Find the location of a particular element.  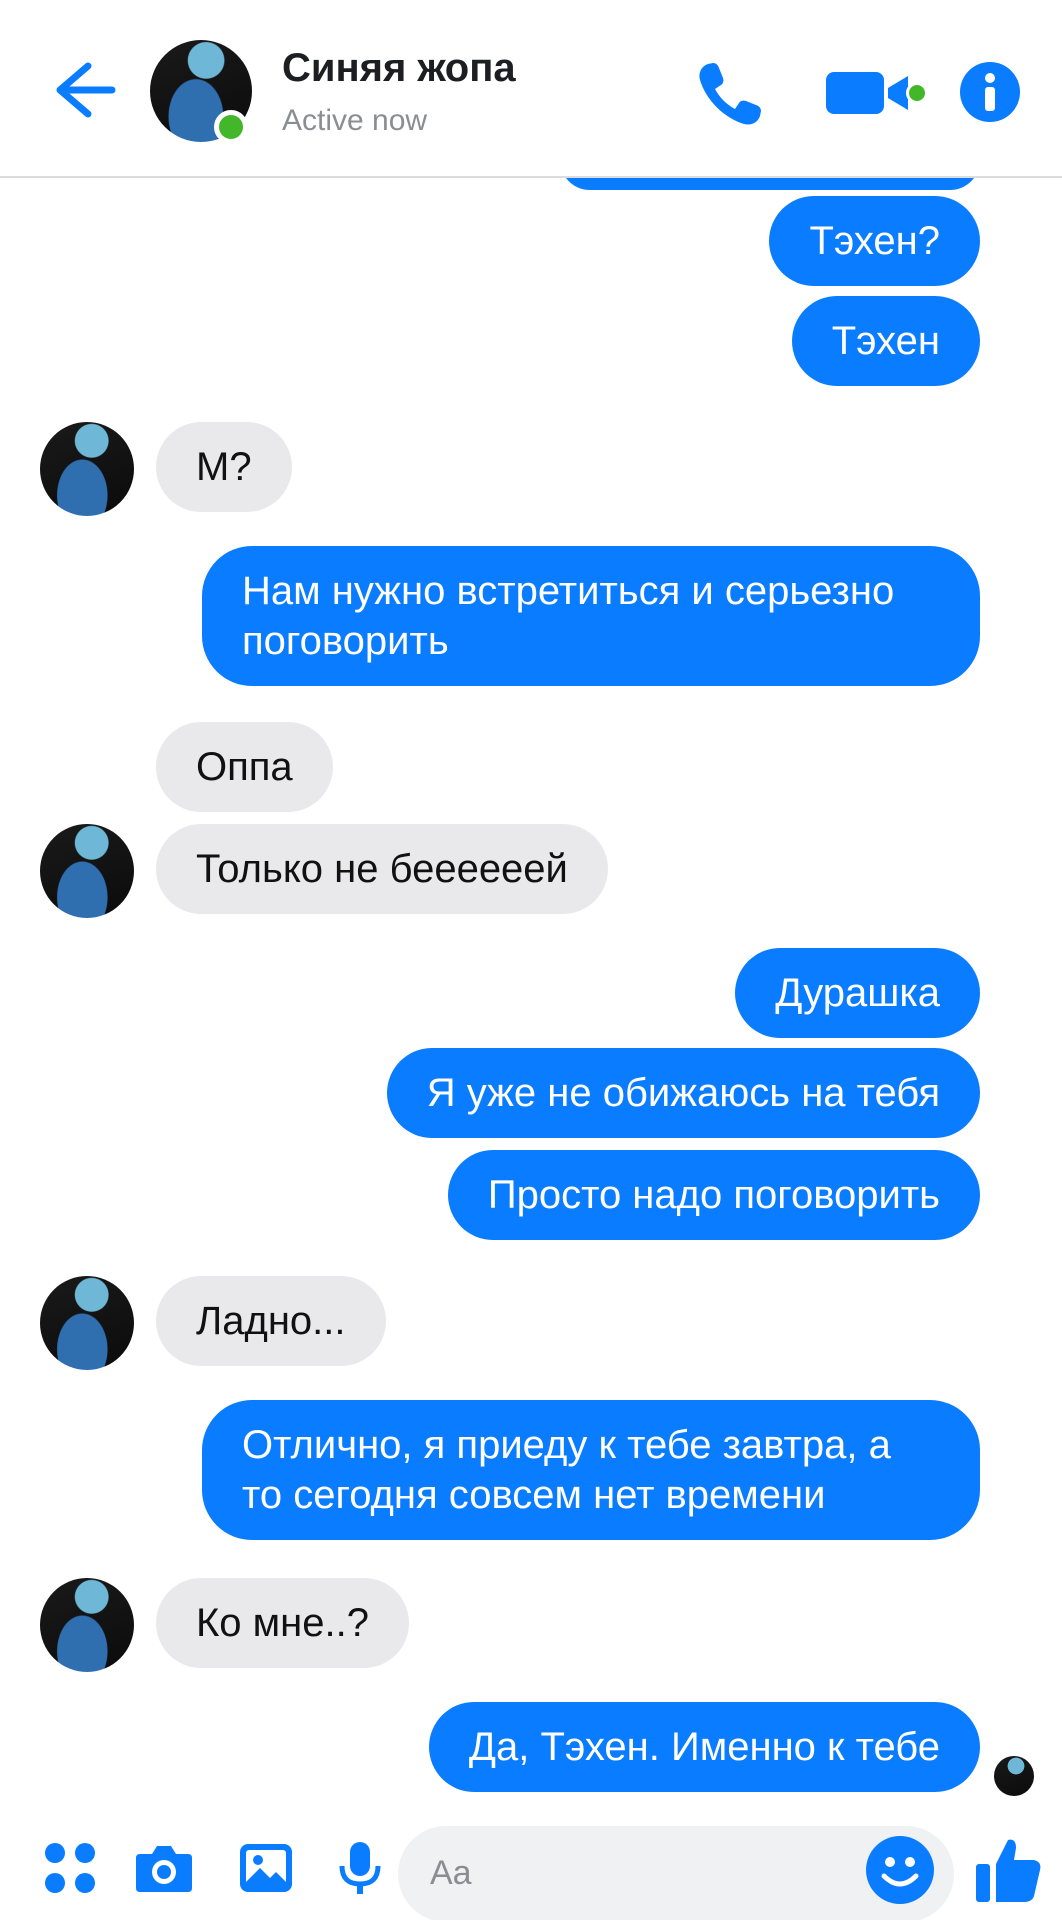

gallery-icon is located at coordinates (266, 1868).